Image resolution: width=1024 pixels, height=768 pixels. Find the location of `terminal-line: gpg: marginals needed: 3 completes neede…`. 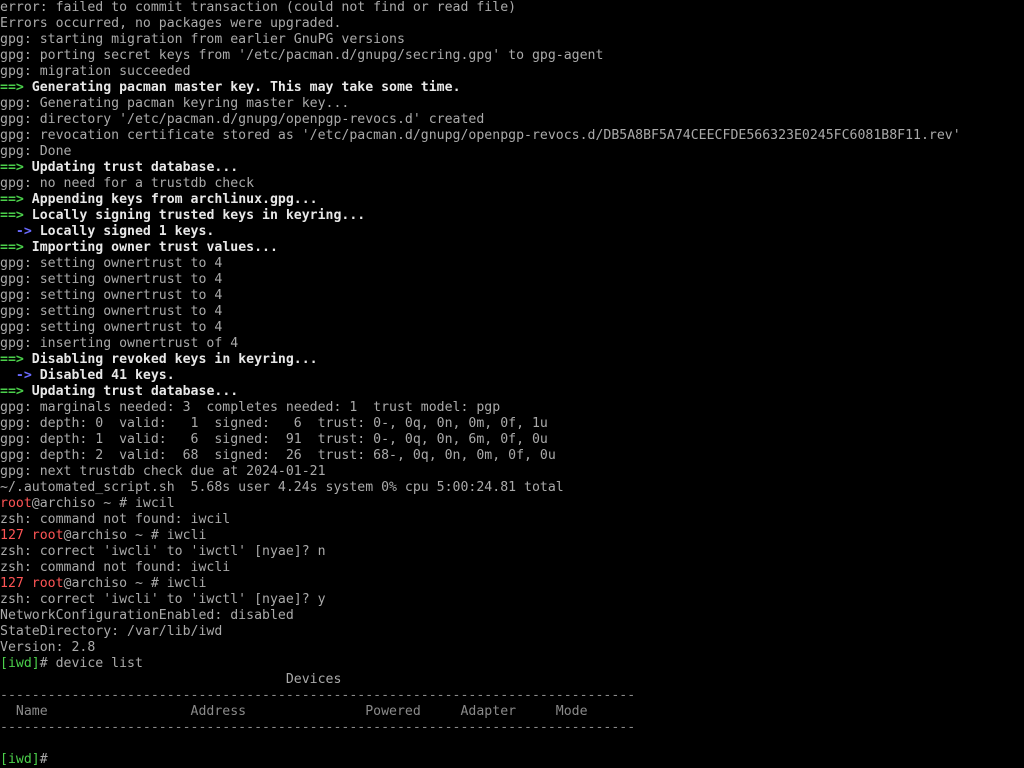

terminal-line: gpg: marginals needed: 3 completes neede… is located at coordinates (512, 408).